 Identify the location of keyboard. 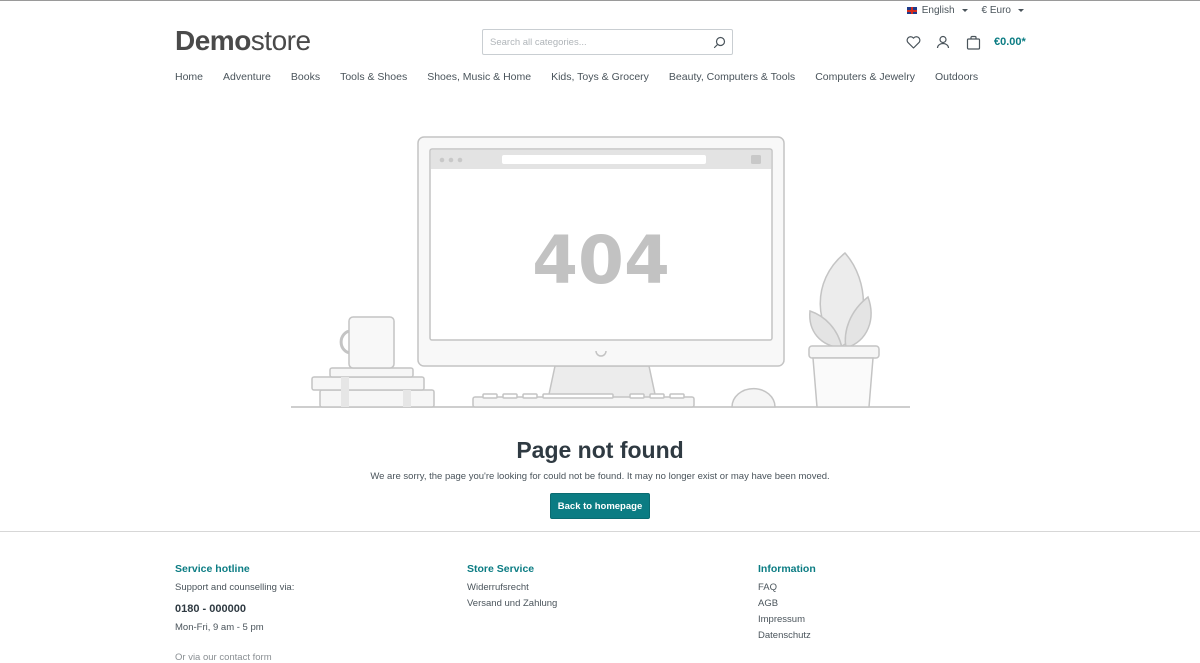
(583, 402).